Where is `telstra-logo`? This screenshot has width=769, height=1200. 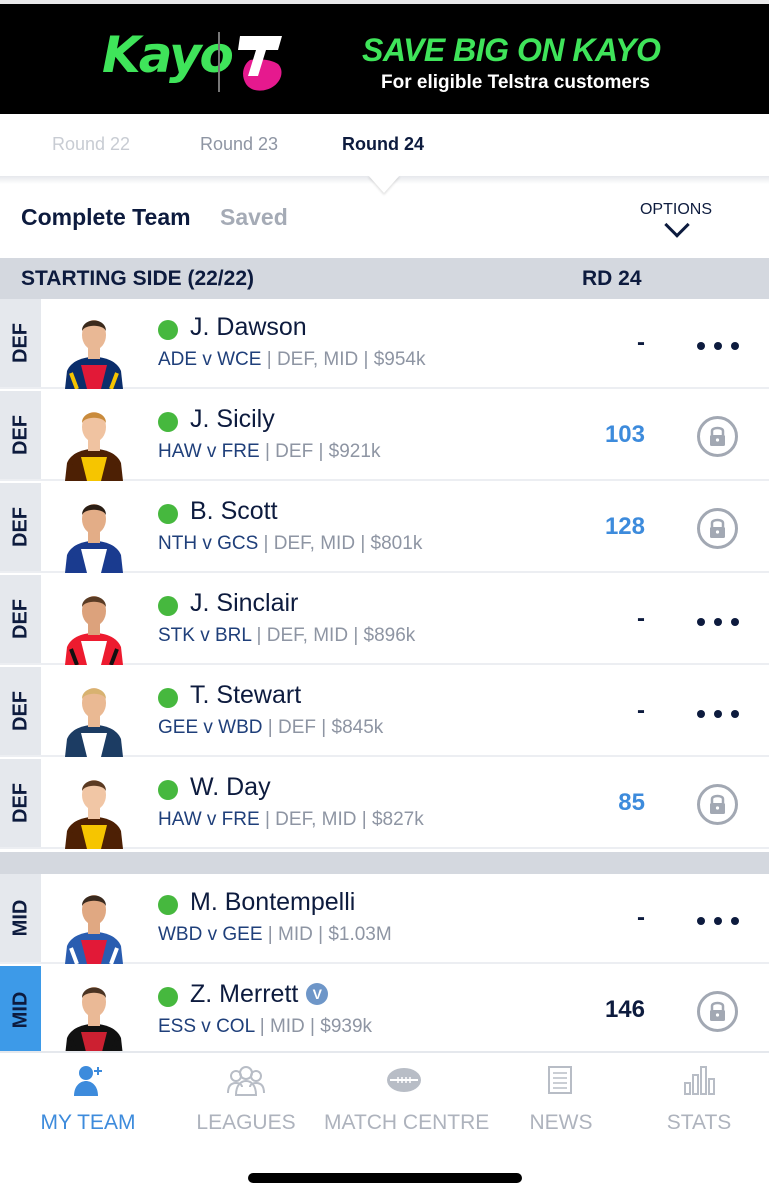 telstra-logo is located at coordinates (260, 63).